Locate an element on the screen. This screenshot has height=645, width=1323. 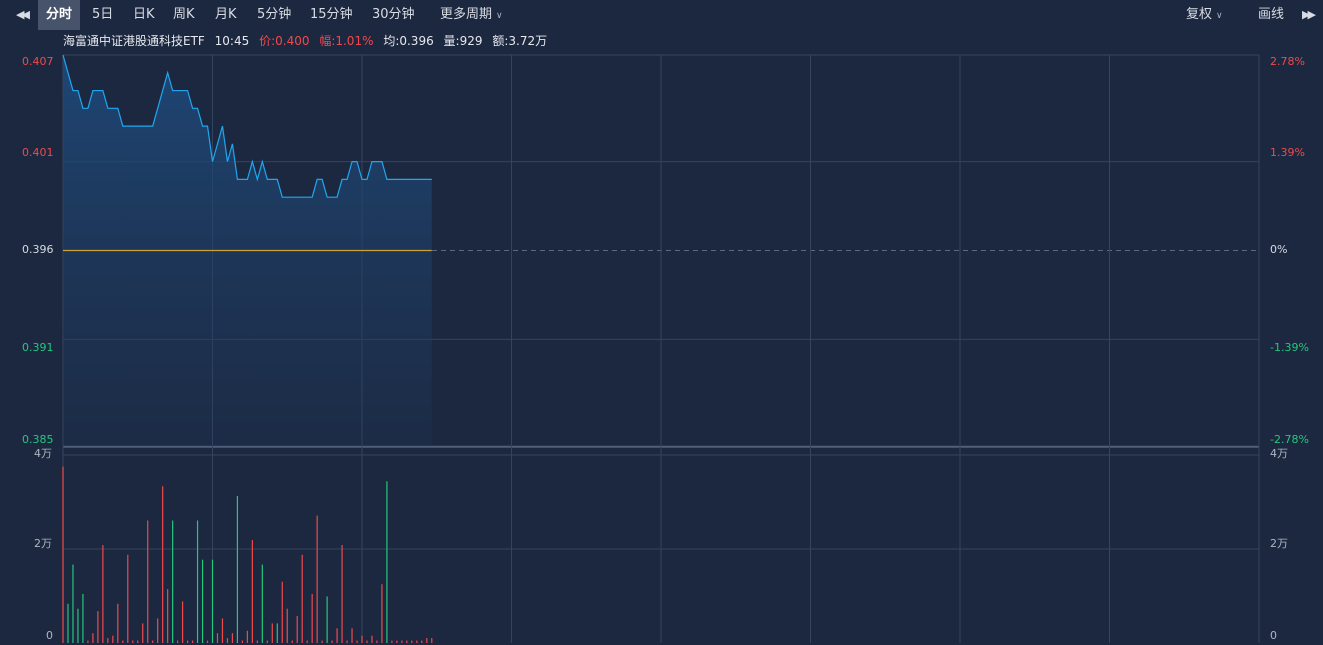
right-tick-1: 1.39% is located at coordinates (1287, 152).